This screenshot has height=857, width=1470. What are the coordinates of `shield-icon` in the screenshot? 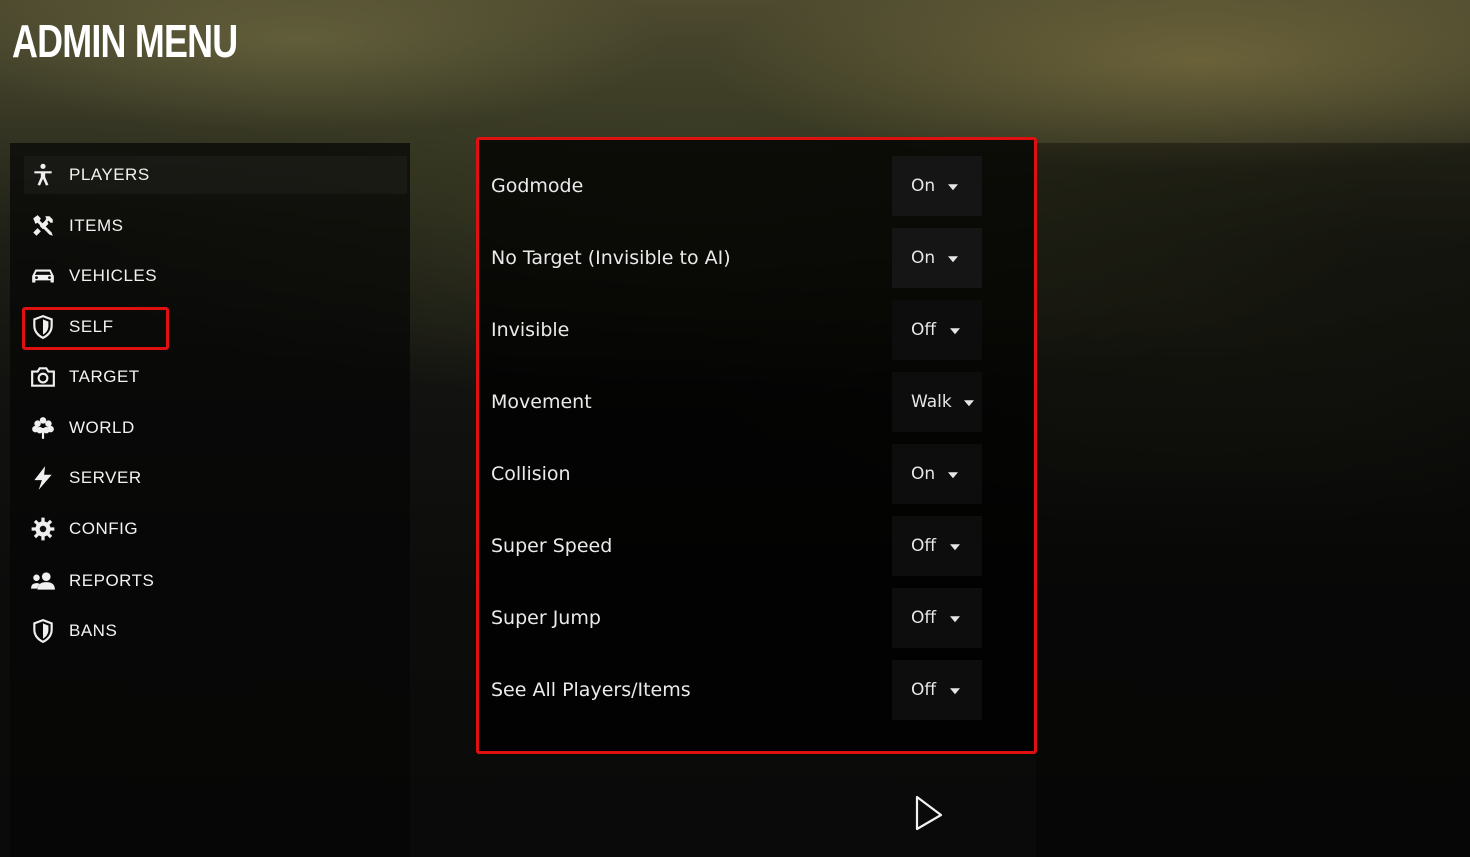 It's located at (43, 631).